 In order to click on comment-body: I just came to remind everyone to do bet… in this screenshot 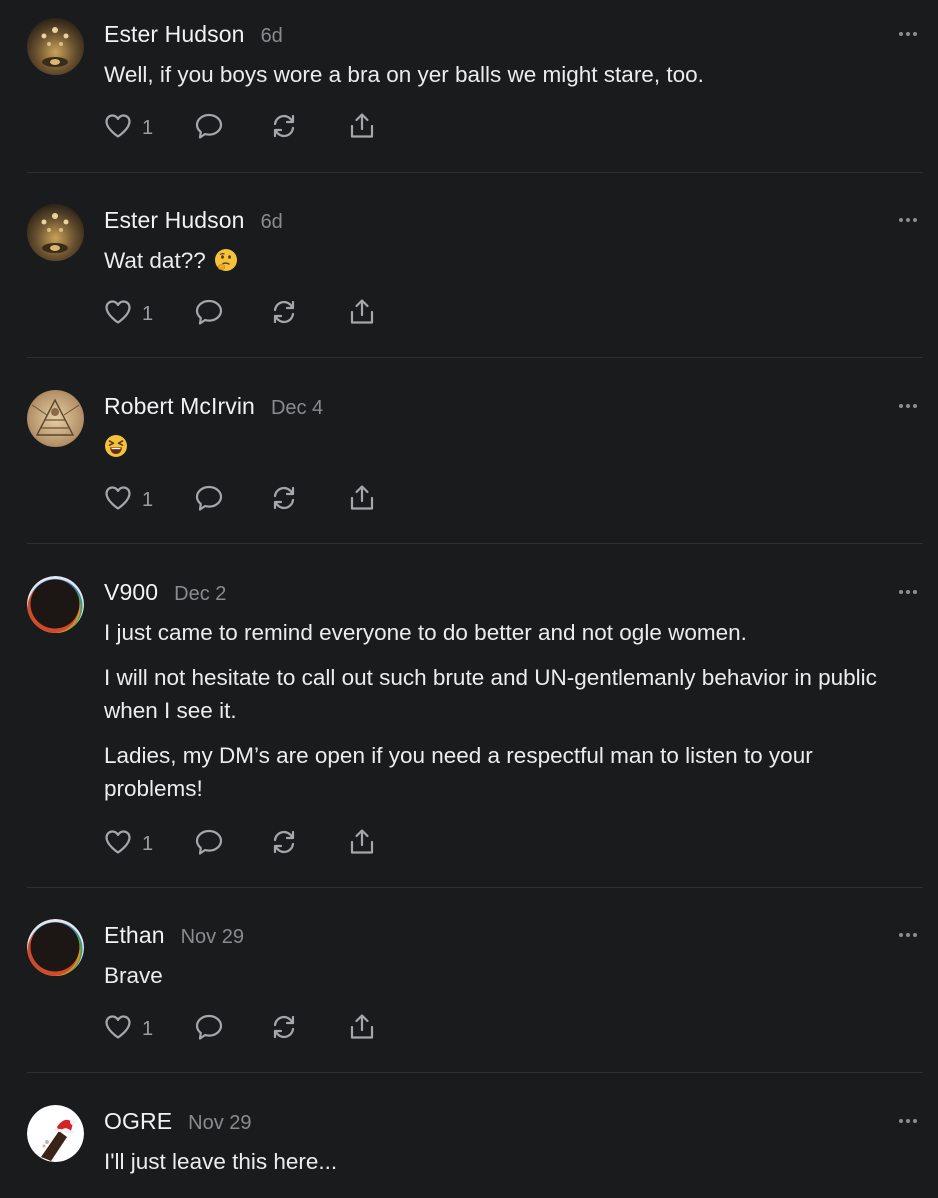, I will do `click(504, 710)`.